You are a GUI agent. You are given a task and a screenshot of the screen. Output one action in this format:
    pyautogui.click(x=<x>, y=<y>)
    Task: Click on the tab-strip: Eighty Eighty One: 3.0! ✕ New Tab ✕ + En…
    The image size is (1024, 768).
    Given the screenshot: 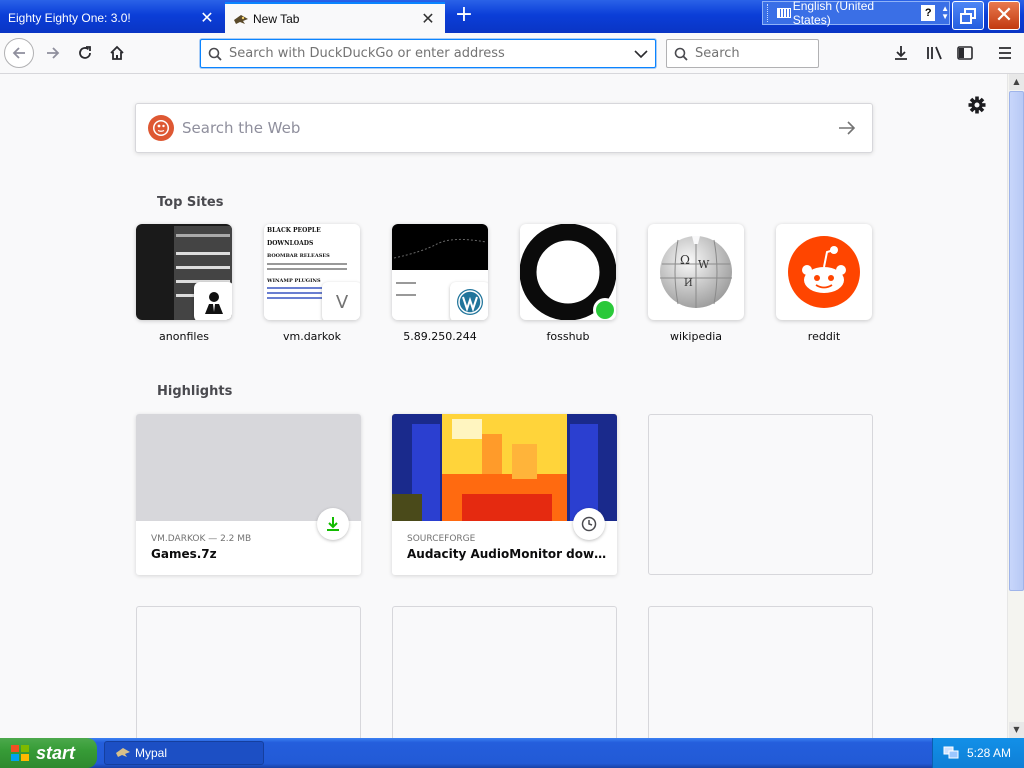 What is the action you would take?
    pyautogui.click(x=512, y=16)
    